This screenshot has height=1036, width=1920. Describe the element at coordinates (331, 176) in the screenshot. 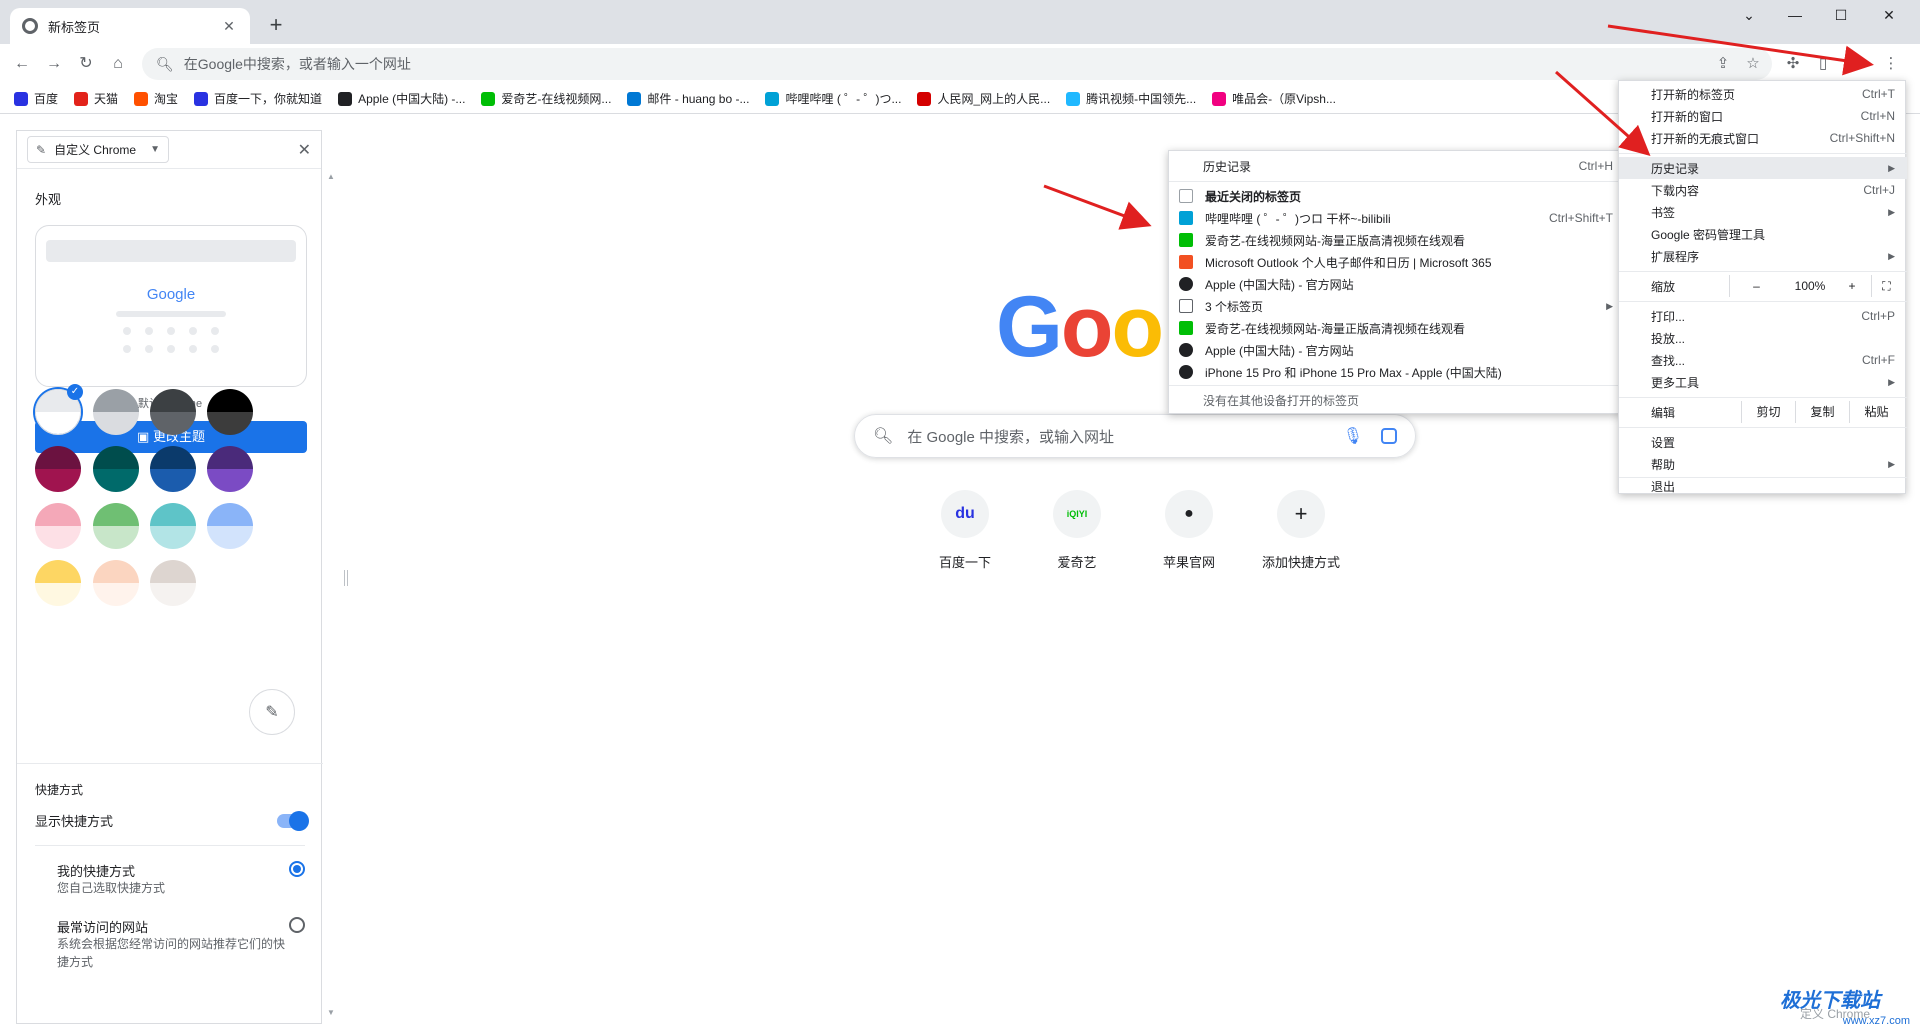

I see `scroll-up-icon: ▲` at that location.